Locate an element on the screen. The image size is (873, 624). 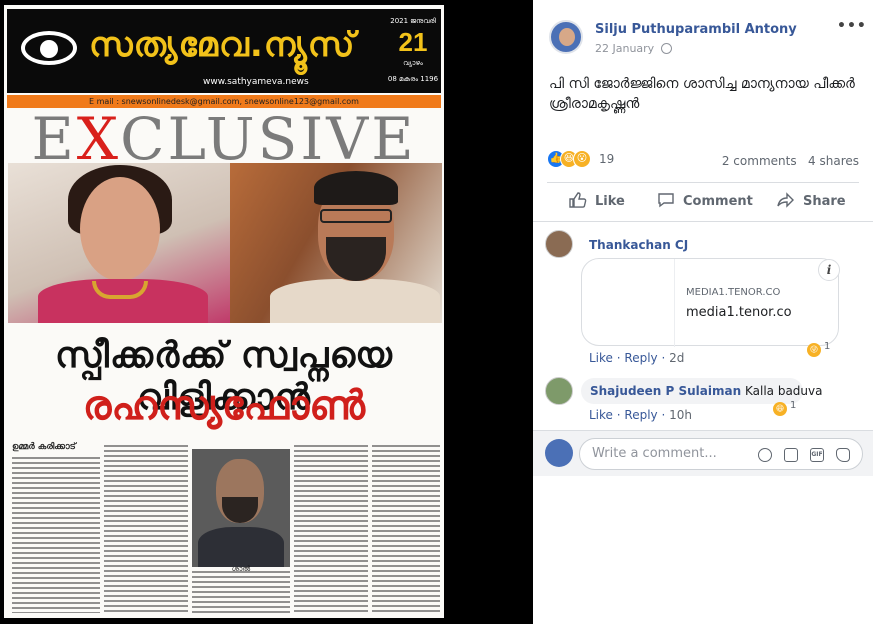
photo-glasses is located at coordinates (356, 216).